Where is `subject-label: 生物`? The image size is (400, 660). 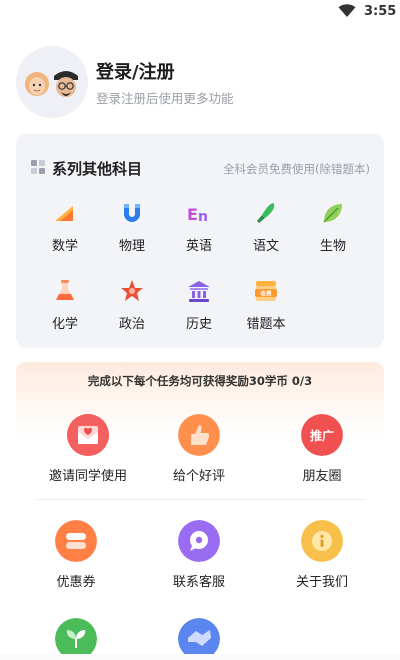
subject-label: 生物 is located at coordinates (332, 246).